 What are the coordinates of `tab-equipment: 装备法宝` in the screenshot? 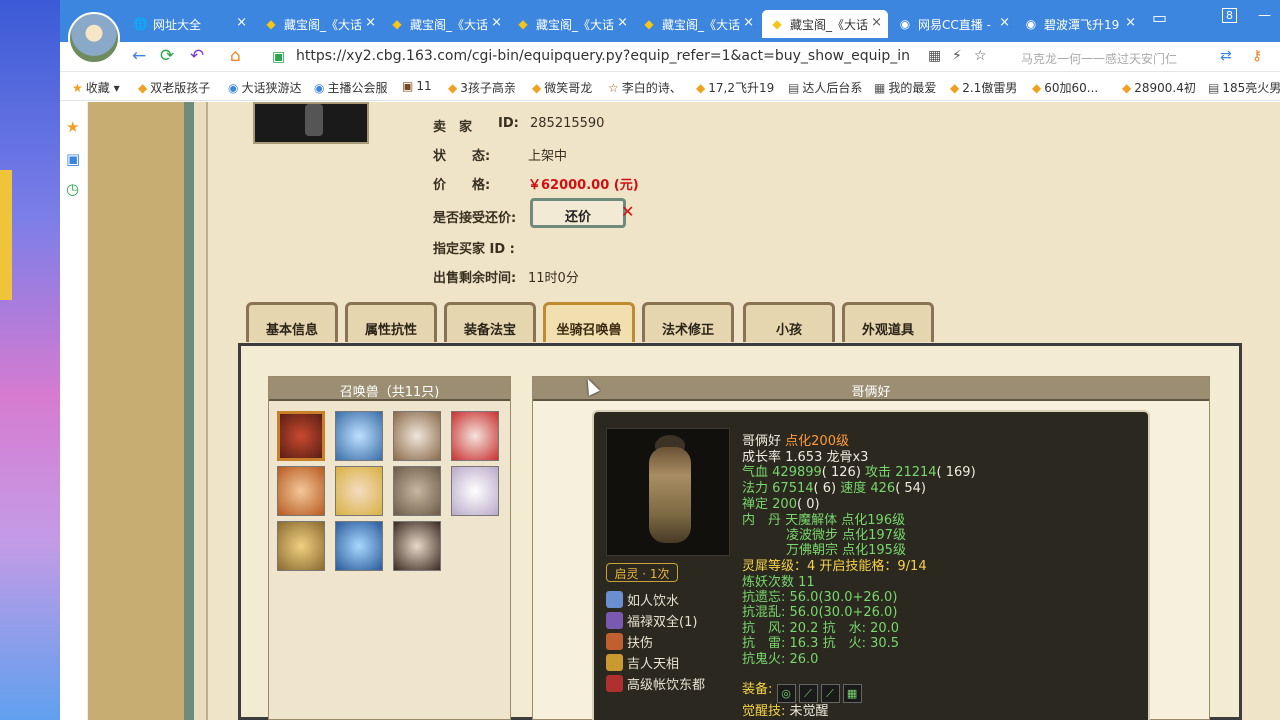 It's located at (490, 322).